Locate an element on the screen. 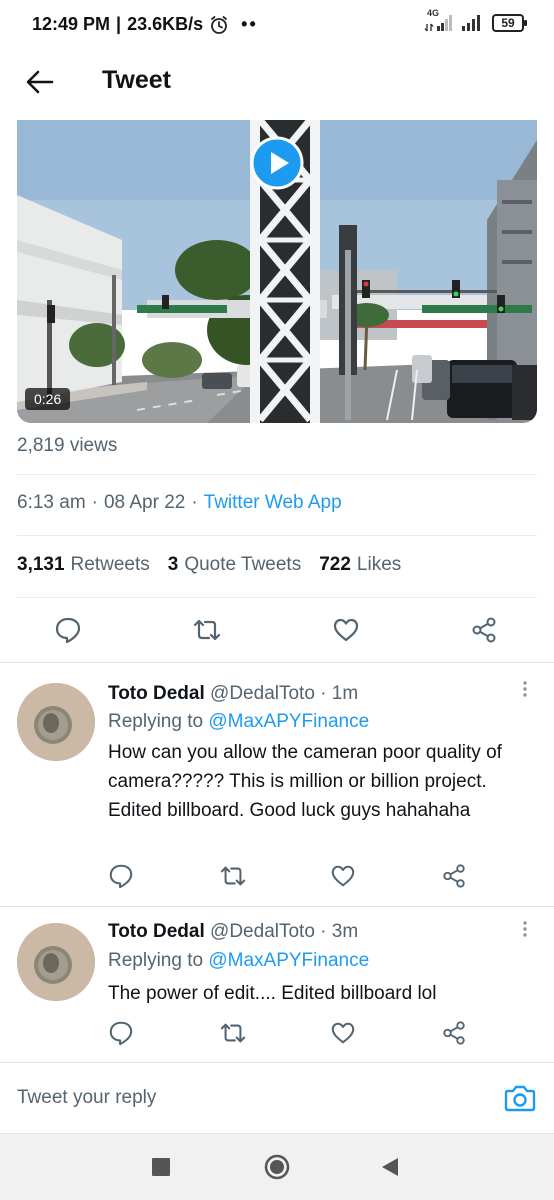 The width and height of the screenshot is (554, 1200). reply-input: Tweet your reply is located at coordinates (86, 1098).